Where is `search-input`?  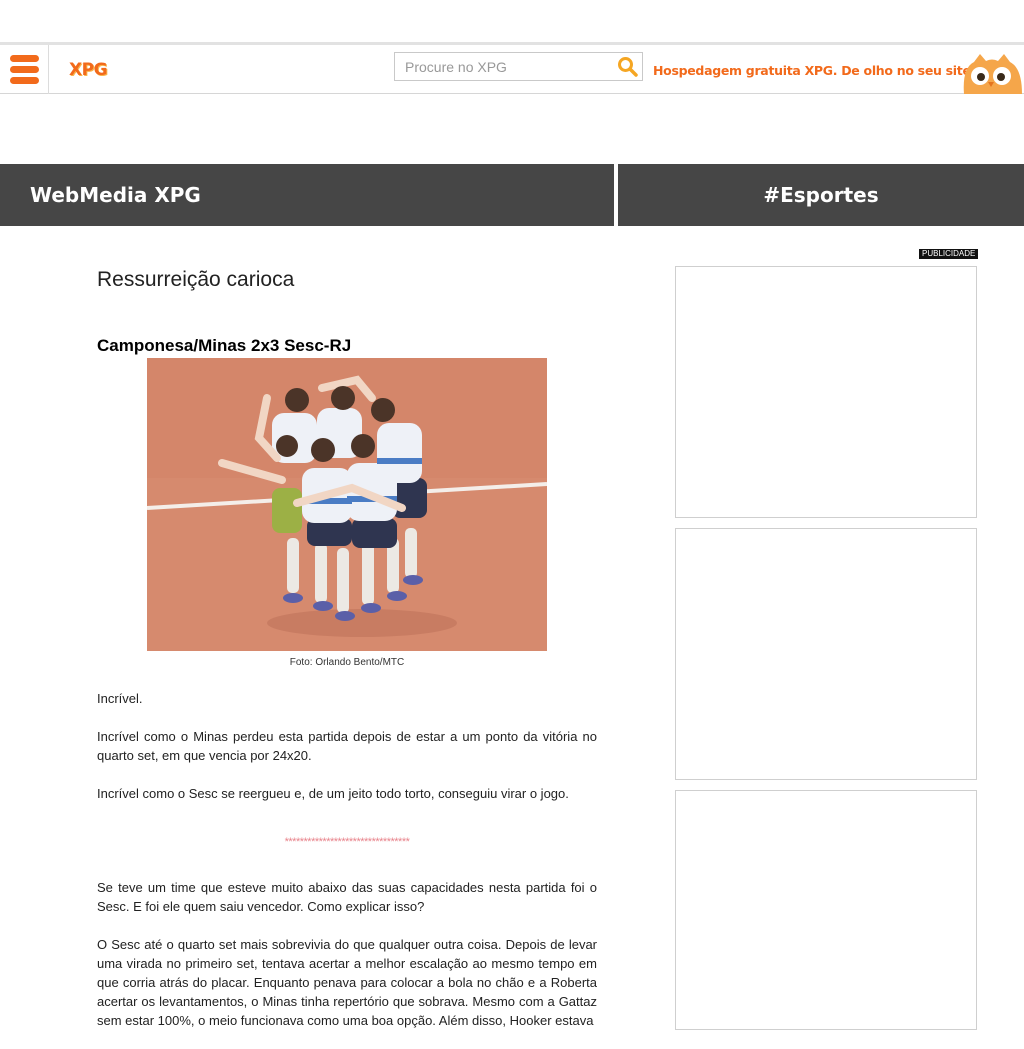
search-input is located at coordinates (502, 66).